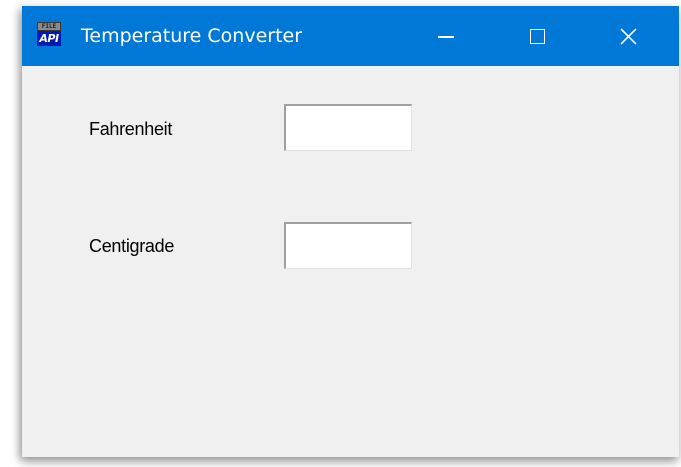  I want to click on minimize-icon, so click(446, 37).